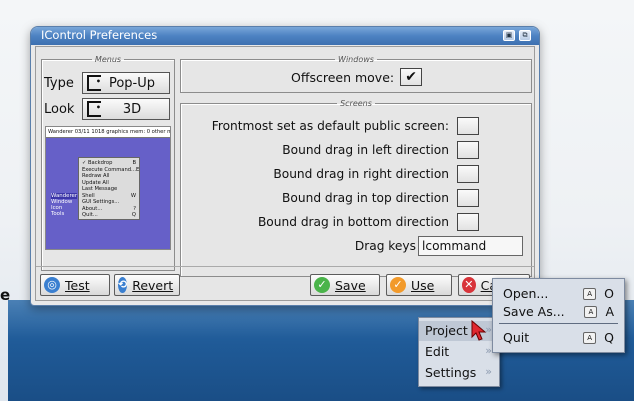 The width and height of the screenshot is (634, 401). I want to click on use-button-label: Use, so click(423, 285).